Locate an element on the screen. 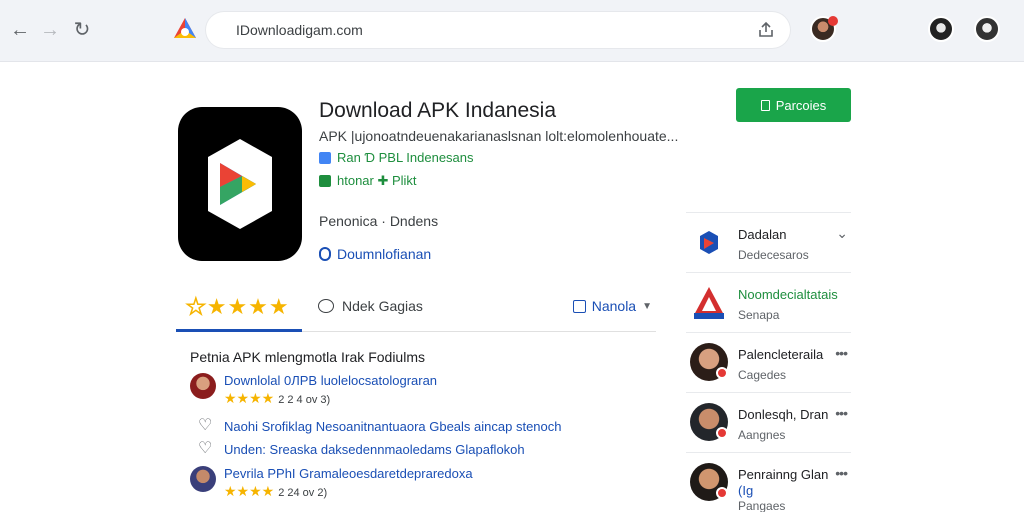  profile-avatar is located at coordinates (824, 29).